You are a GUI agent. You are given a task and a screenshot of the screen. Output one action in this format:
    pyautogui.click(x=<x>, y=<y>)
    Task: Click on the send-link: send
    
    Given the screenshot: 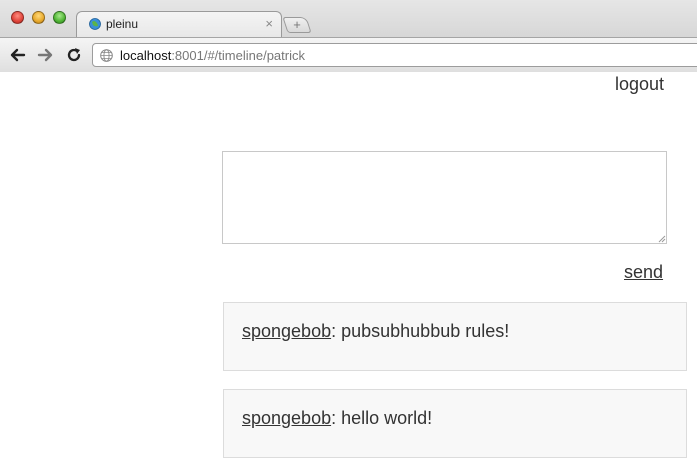 What is the action you would take?
    pyautogui.click(x=643, y=272)
    